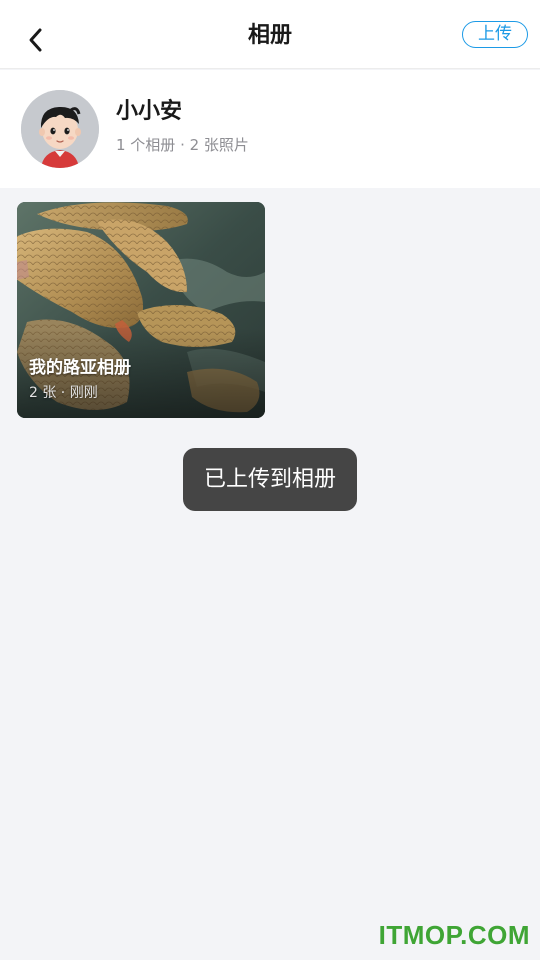 The width and height of the screenshot is (540, 960). Describe the element at coordinates (149, 111) in the screenshot. I see `username: 小小安` at that location.